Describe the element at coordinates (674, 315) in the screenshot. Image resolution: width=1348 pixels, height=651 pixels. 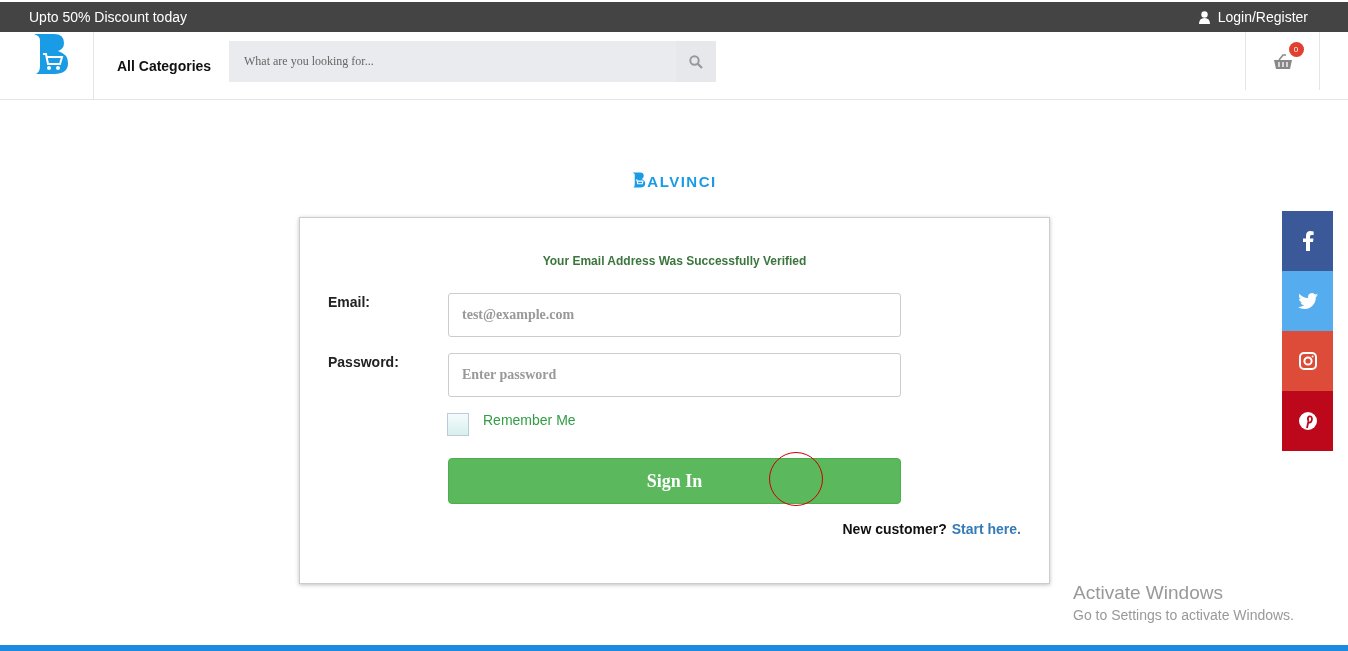
I see `email-field: test@example.com` at that location.